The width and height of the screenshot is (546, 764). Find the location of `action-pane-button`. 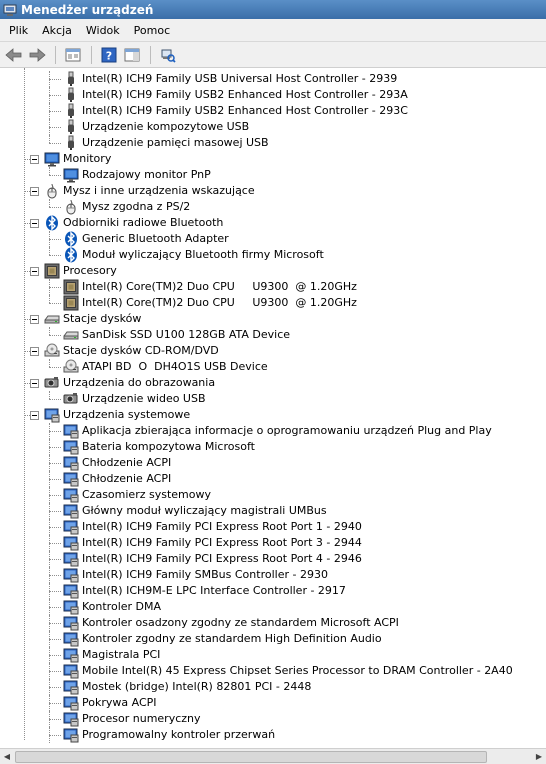

action-pane-button is located at coordinates (132, 55).